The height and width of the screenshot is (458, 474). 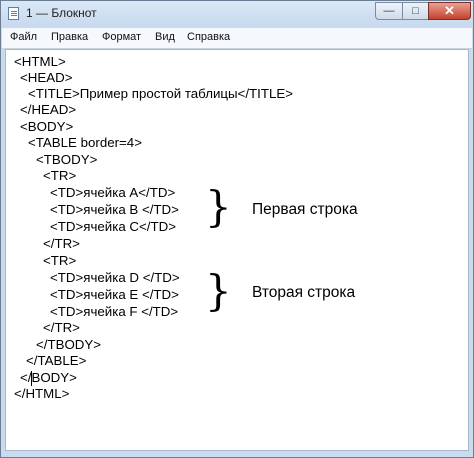 I want to click on code-line: </TABLE>, so click(x=56, y=360).